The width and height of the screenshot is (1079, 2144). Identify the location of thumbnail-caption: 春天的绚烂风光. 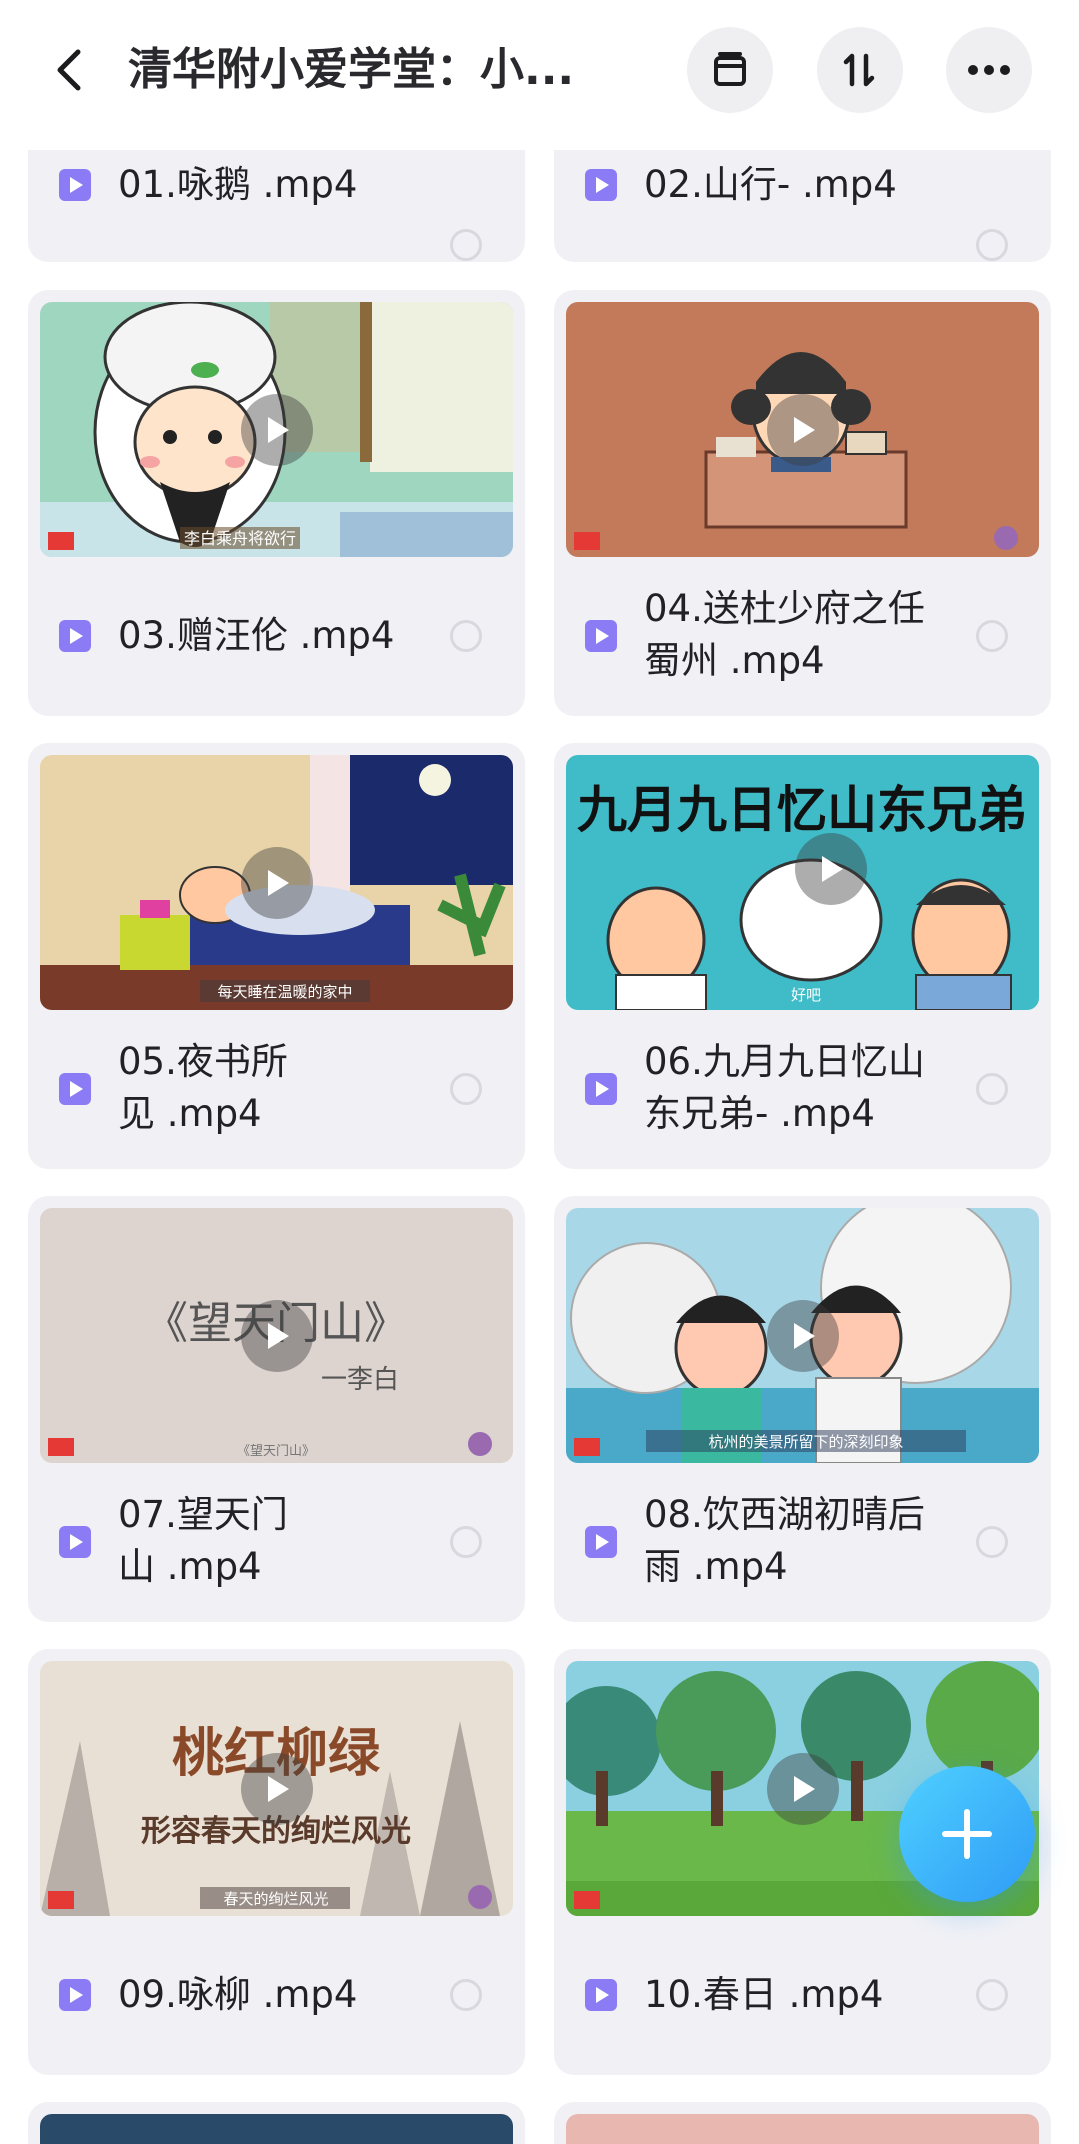
(275, 1899).